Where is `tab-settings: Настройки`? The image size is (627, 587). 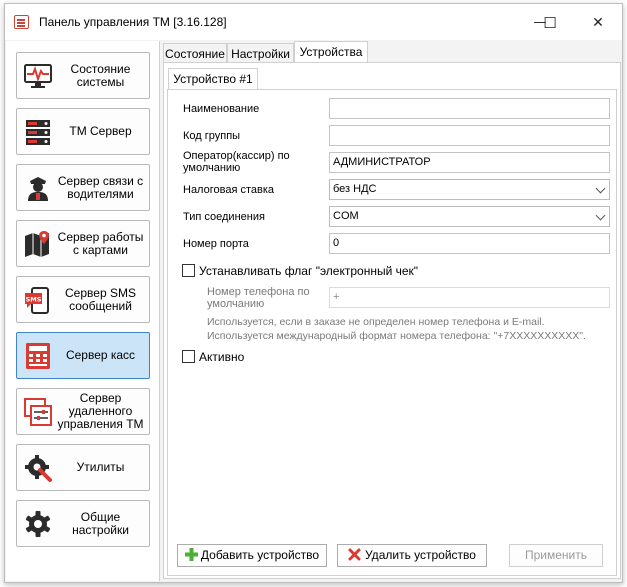
tab-settings: Настройки is located at coordinates (260, 53).